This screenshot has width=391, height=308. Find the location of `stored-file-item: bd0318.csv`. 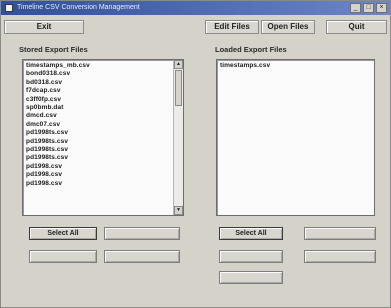

stored-file-item: bd0318.csv is located at coordinates (104, 83).